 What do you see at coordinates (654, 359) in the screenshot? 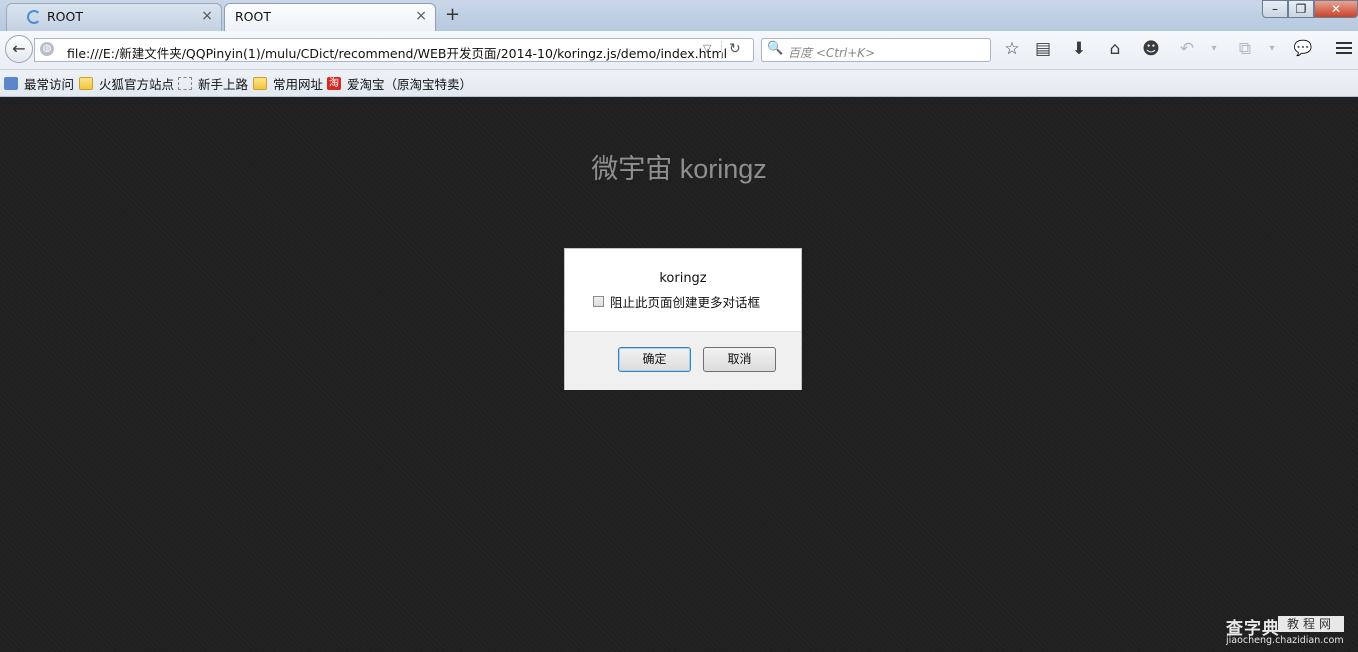
I see `ok-button: 确定` at bounding box center [654, 359].